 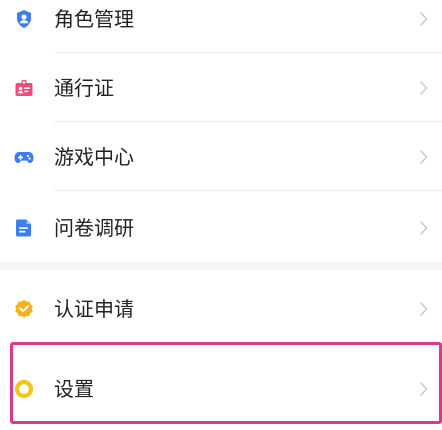 What do you see at coordinates (84, 88) in the screenshot?
I see `menu-item-label: 通行证` at bounding box center [84, 88].